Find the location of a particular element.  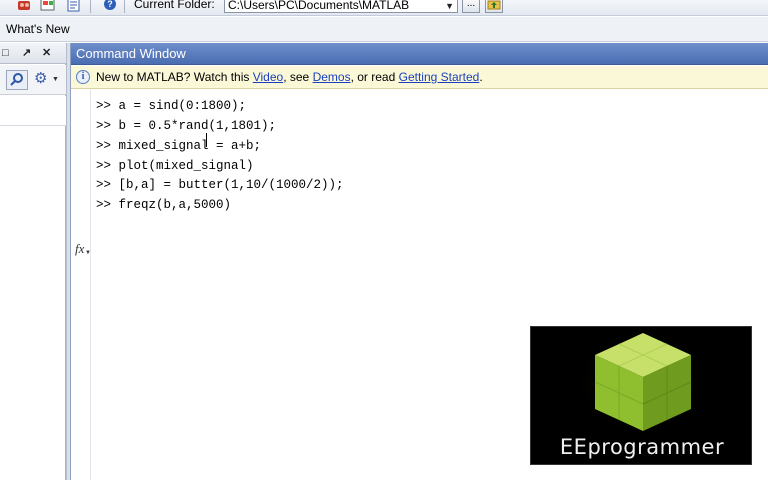

help-icon: ? is located at coordinates (110, 6).